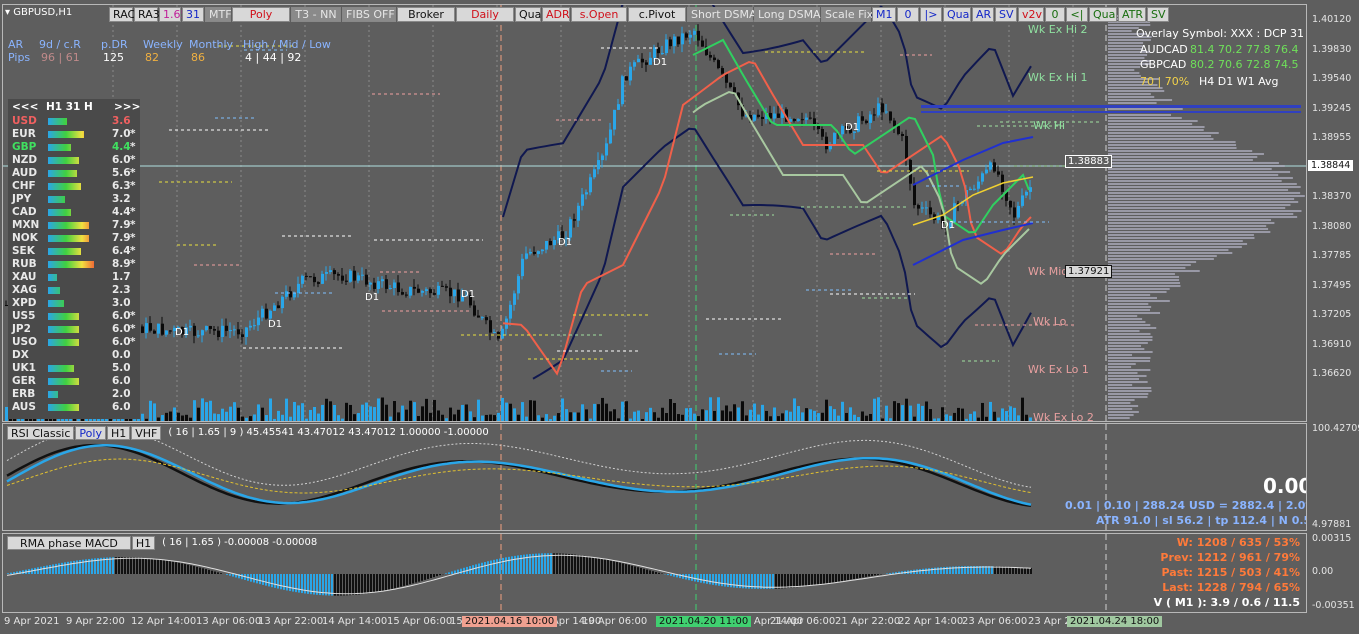 This screenshot has width=1359, height=634. Describe the element at coordinates (24, 303) in the screenshot. I see `strength-currency: XPD` at that location.